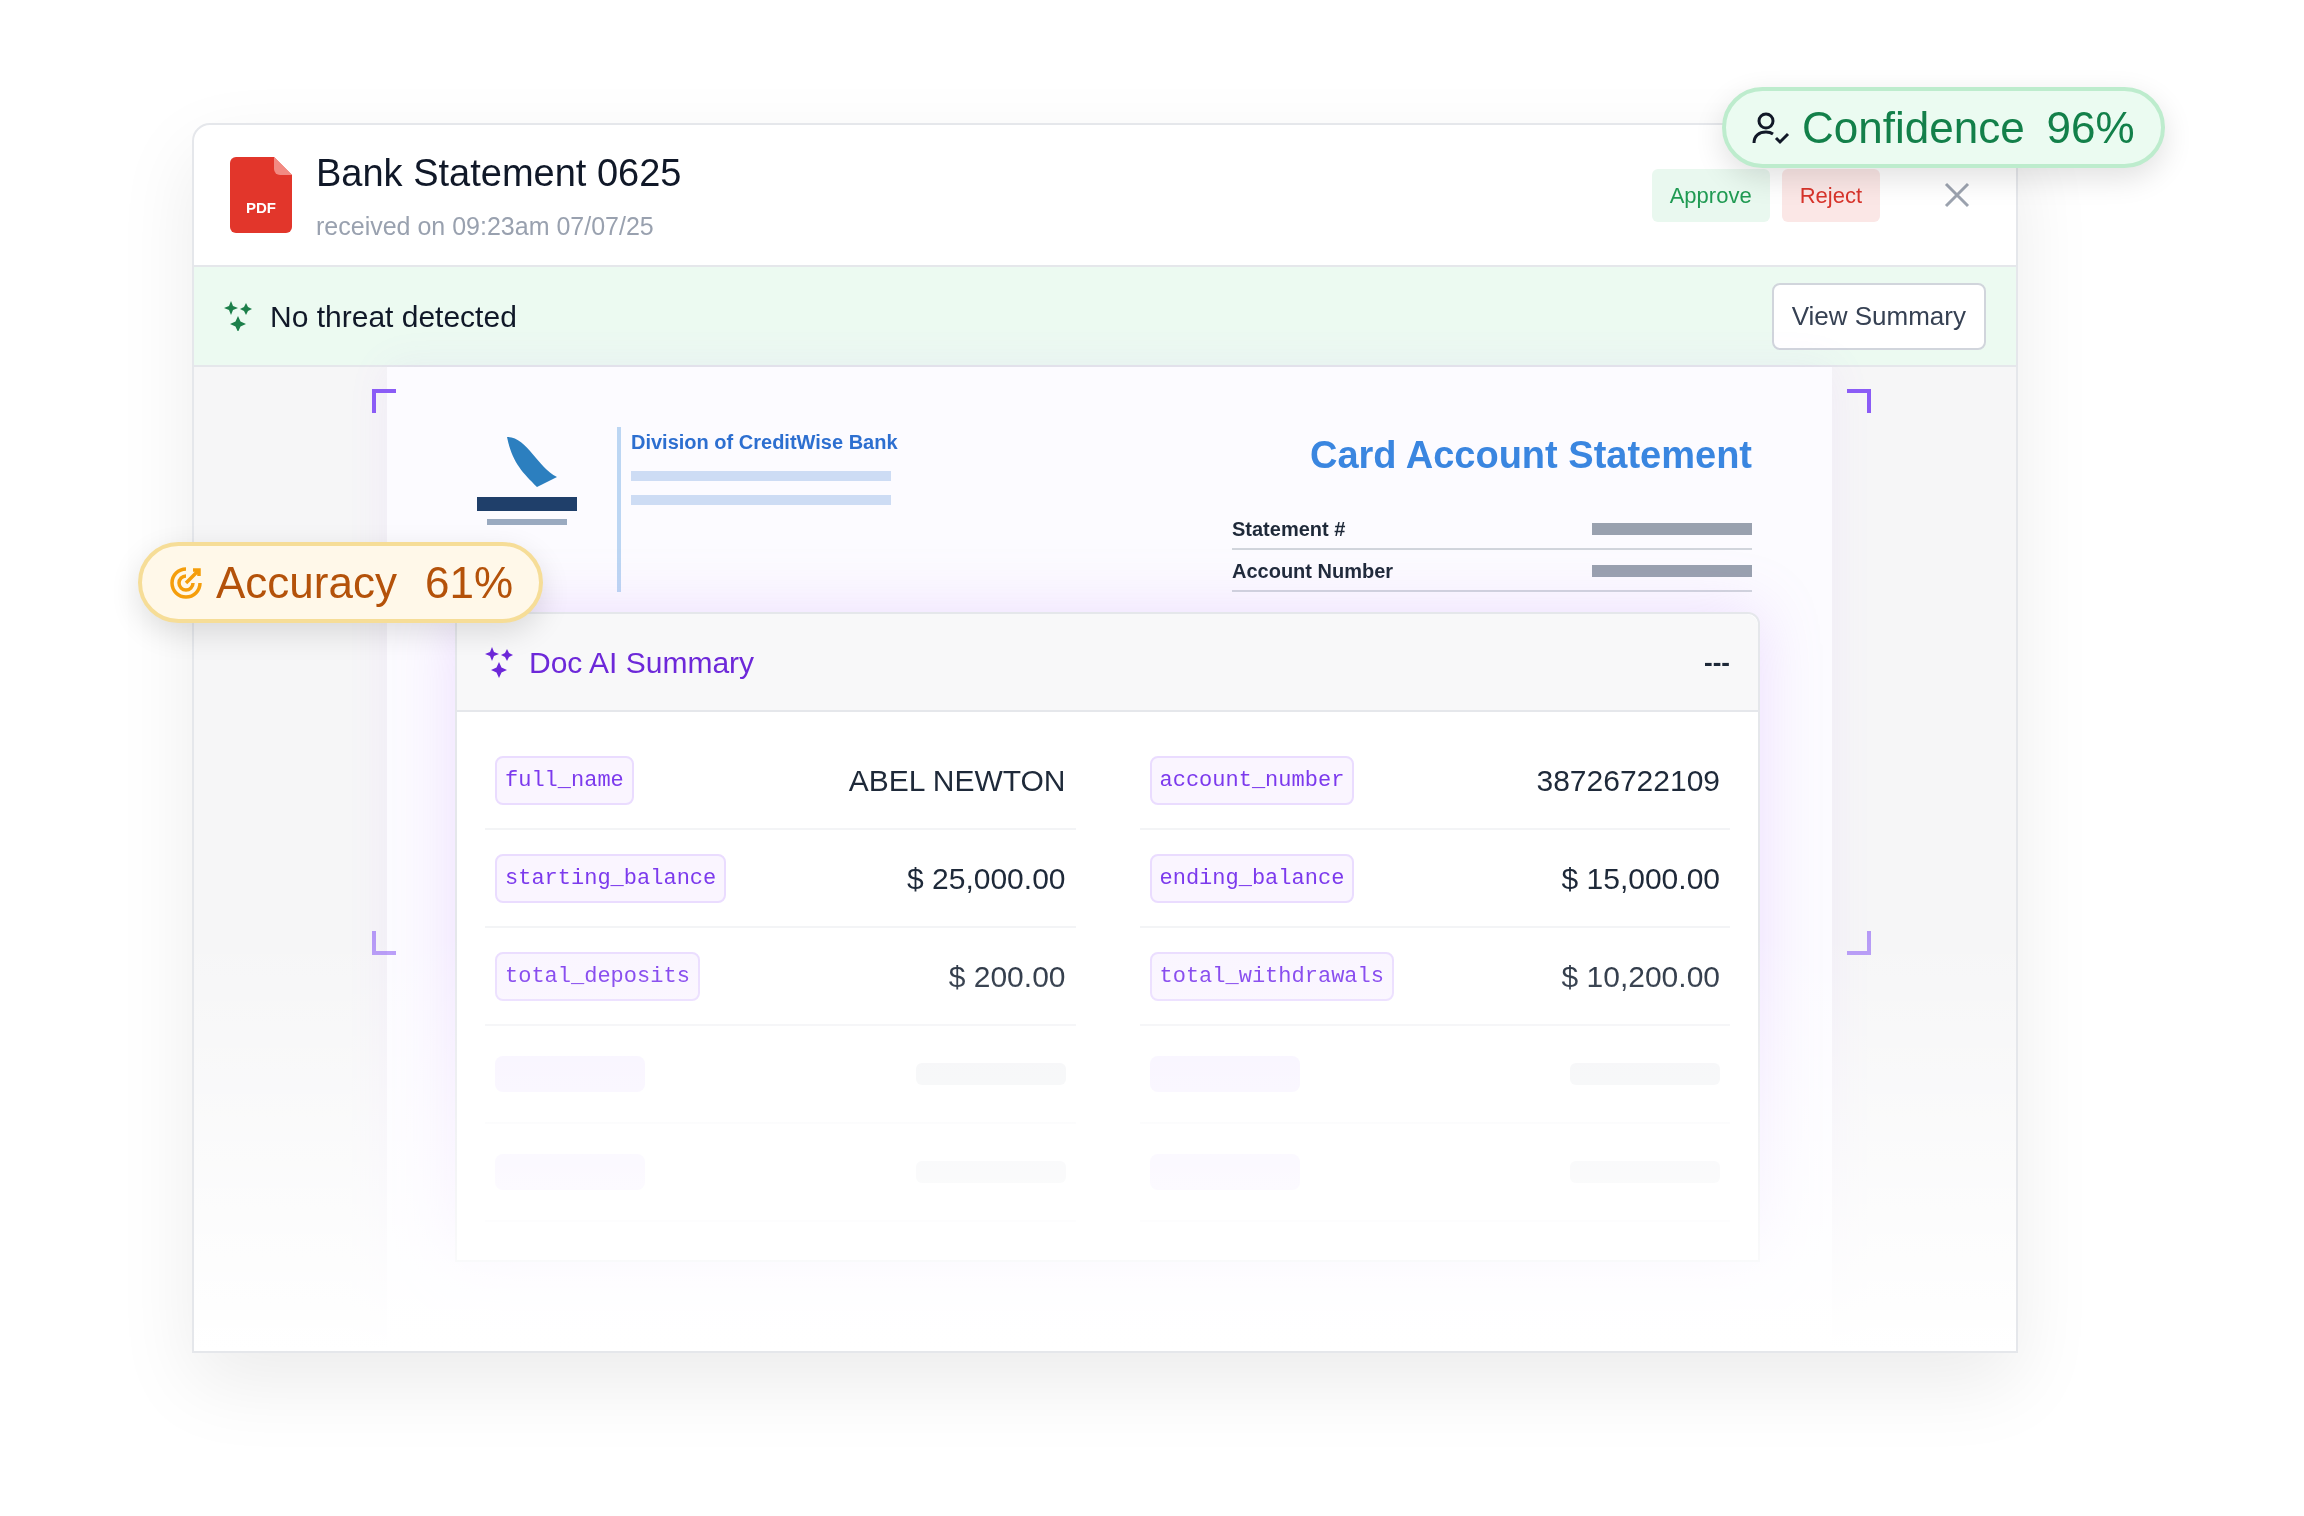 The image size is (2304, 1516). I want to click on field-value: 38726722109, so click(1628, 780).